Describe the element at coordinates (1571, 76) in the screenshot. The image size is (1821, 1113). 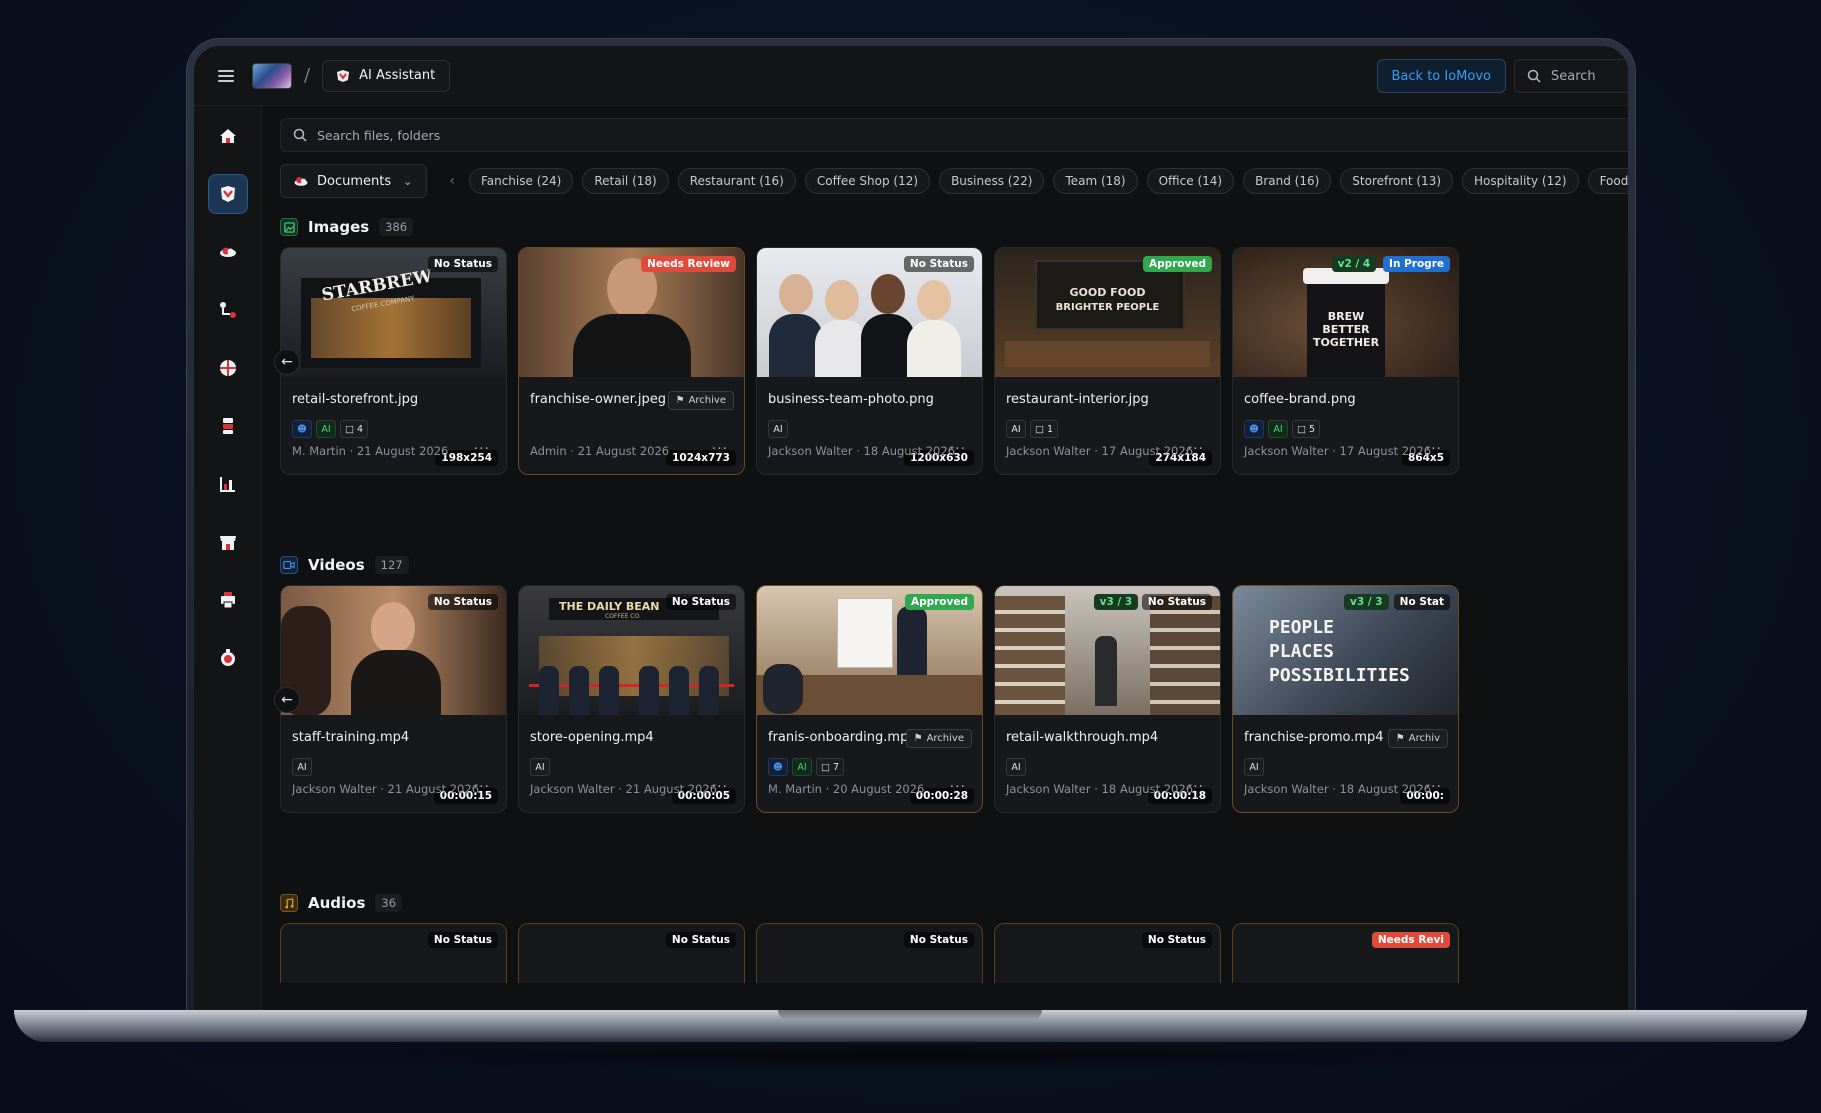
I see `global-search-button: Search` at that location.